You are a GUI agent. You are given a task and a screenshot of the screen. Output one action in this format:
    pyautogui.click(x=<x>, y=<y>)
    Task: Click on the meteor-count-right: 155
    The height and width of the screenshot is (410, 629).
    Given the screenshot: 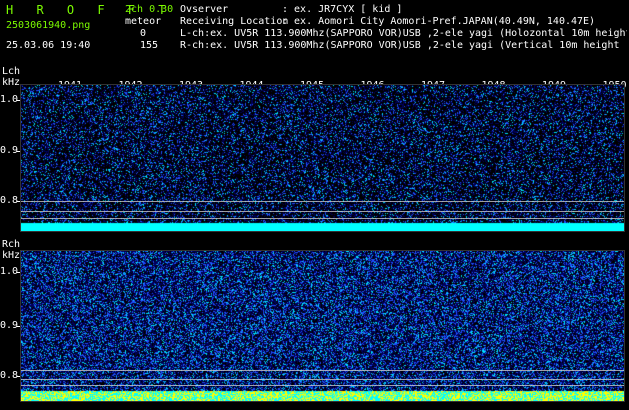 What is the action you would take?
    pyautogui.click(x=149, y=45)
    